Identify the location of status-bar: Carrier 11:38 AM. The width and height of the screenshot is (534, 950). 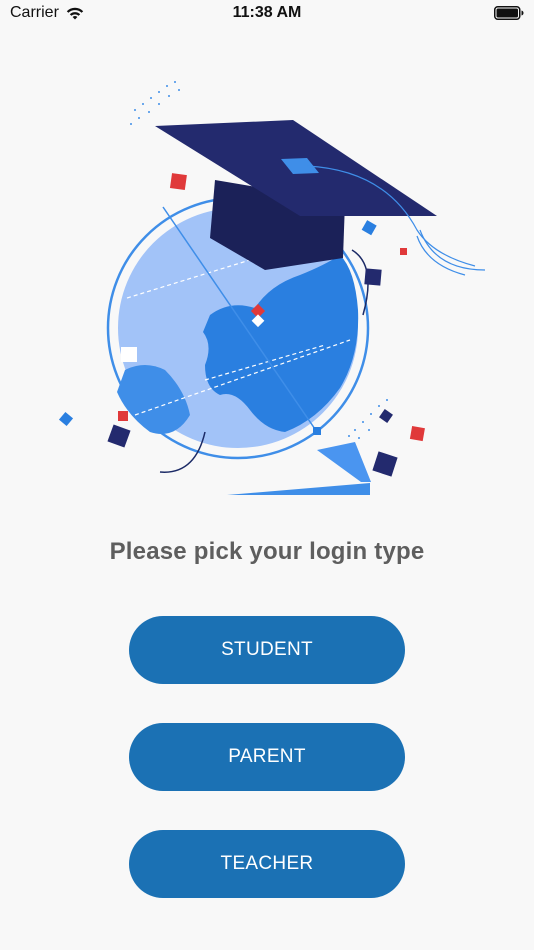
(267, 14).